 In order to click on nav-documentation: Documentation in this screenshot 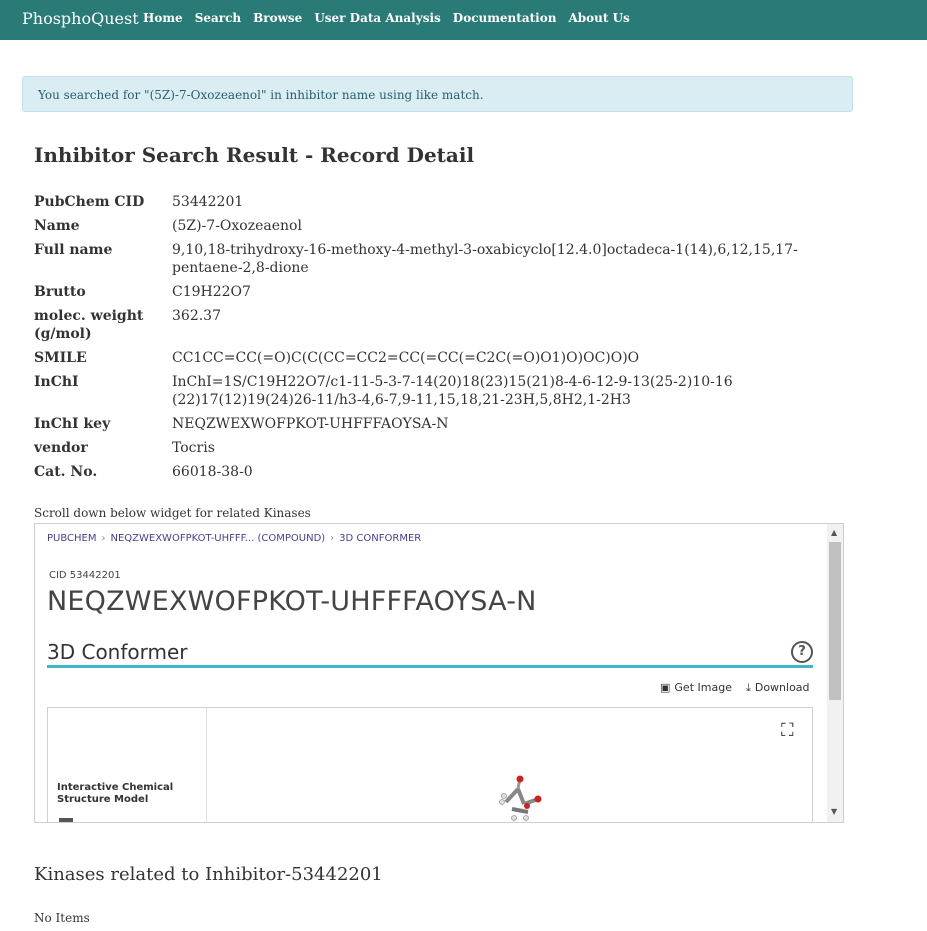, I will do `click(505, 18)`.